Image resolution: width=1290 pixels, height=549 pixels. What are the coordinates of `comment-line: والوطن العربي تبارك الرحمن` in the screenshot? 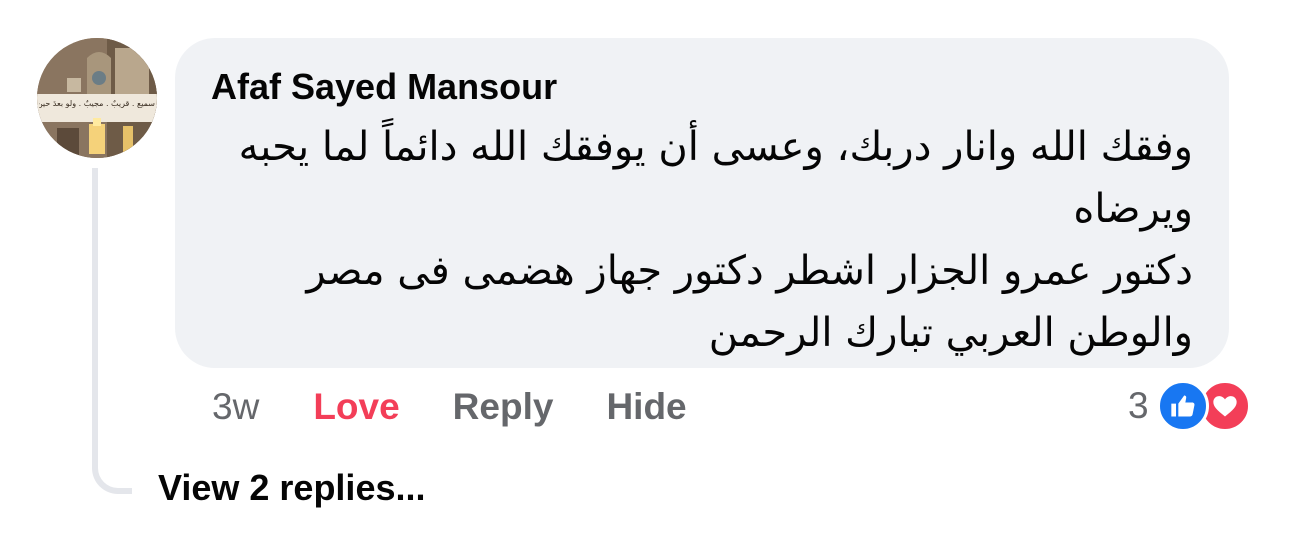 It's located at (950, 333).